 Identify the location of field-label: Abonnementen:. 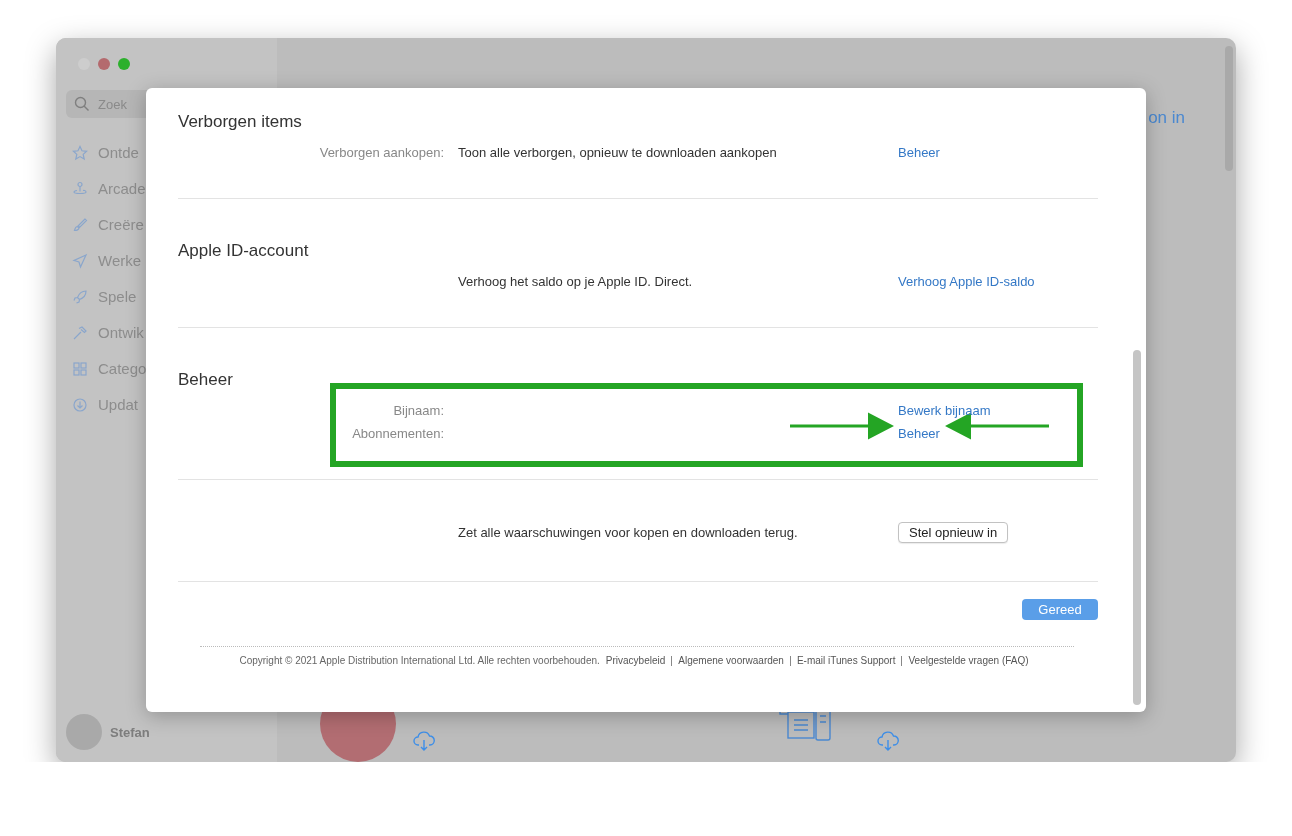
(397, 434).